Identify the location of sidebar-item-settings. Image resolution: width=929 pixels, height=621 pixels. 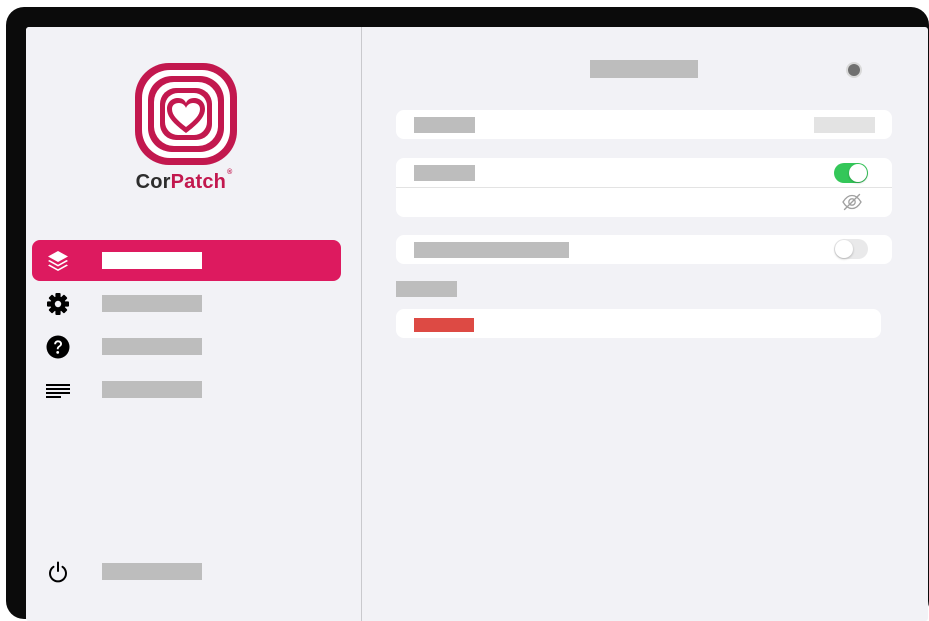
(186, 303).